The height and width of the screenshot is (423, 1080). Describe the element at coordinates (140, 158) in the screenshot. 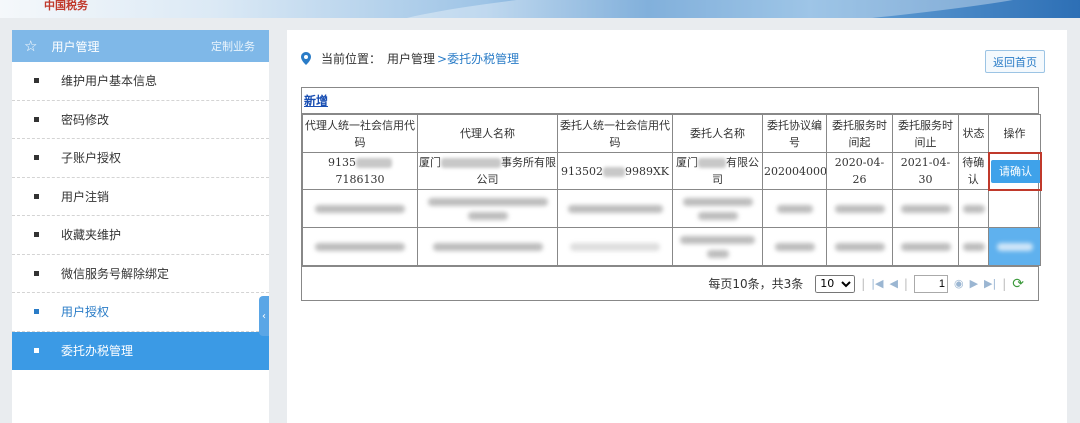

I see `sidebar-item-sub-account: 子账户授权` at that location.